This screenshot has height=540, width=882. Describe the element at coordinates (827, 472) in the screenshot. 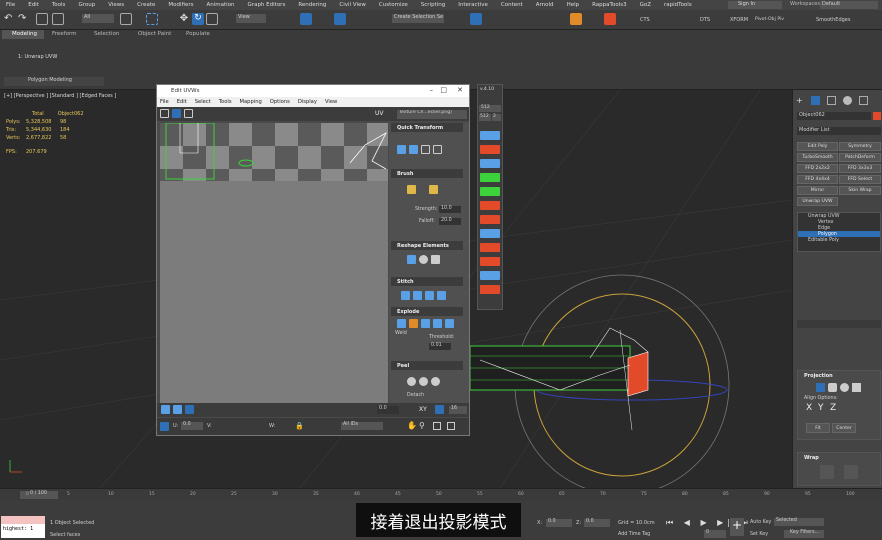

I see `wrap-to-surface-icon` at that location.